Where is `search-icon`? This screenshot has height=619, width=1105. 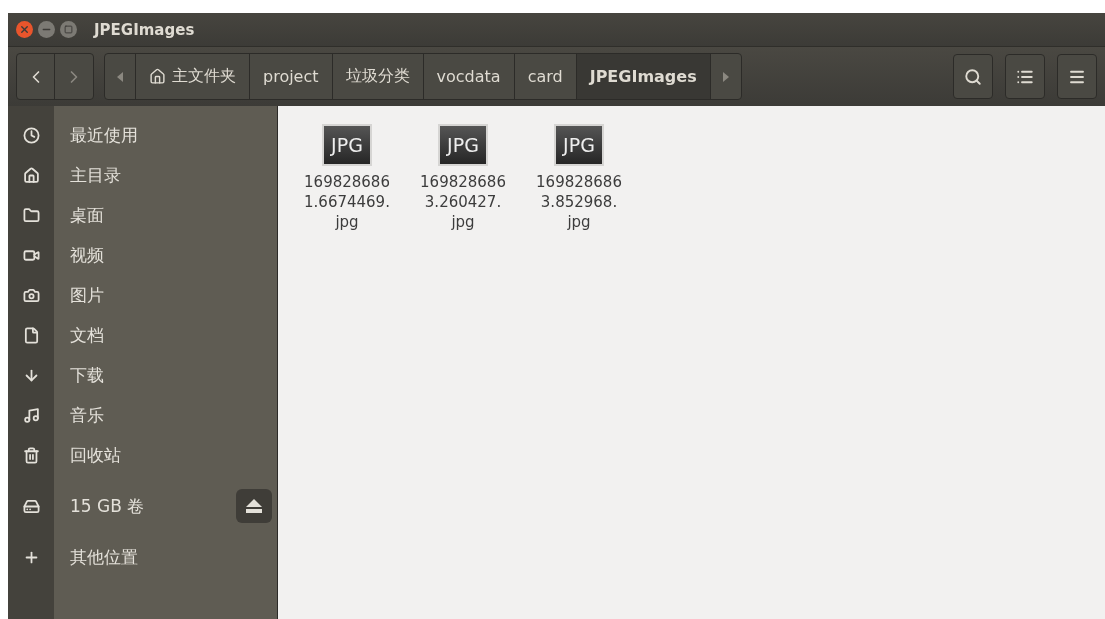 search-icon is located at coordinates (973, 76).